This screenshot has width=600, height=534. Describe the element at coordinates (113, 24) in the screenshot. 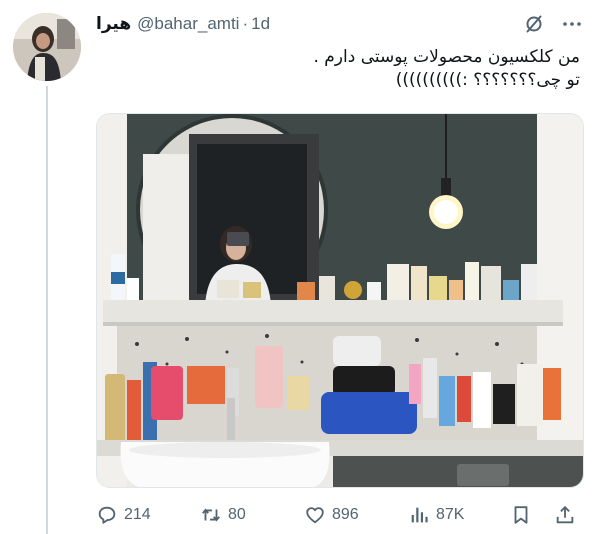

I see `display-name: هیرا` at that location.